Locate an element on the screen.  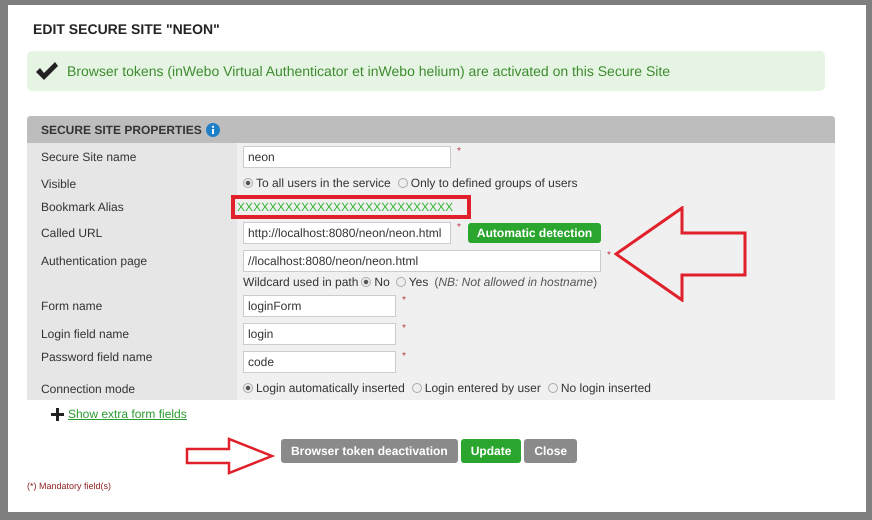
radio-label: Login entered by user is located at coordinates (482, 388).